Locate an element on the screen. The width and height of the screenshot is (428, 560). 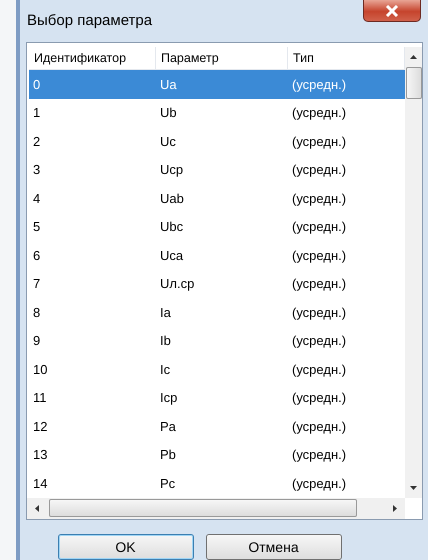
table-cell-text: 2 is located at coordinates (37, 141).